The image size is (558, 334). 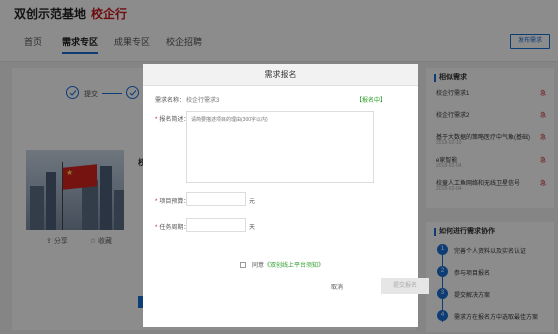 I want to click on cancel-button: 取消, so click(x=337, y=286).